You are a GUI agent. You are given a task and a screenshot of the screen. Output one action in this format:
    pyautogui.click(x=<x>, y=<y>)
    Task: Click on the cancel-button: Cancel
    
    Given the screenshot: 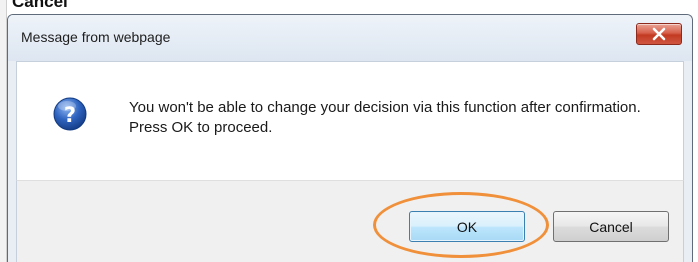 What is the action you would take?
    pyautogui.click(x=611, y=226)
    